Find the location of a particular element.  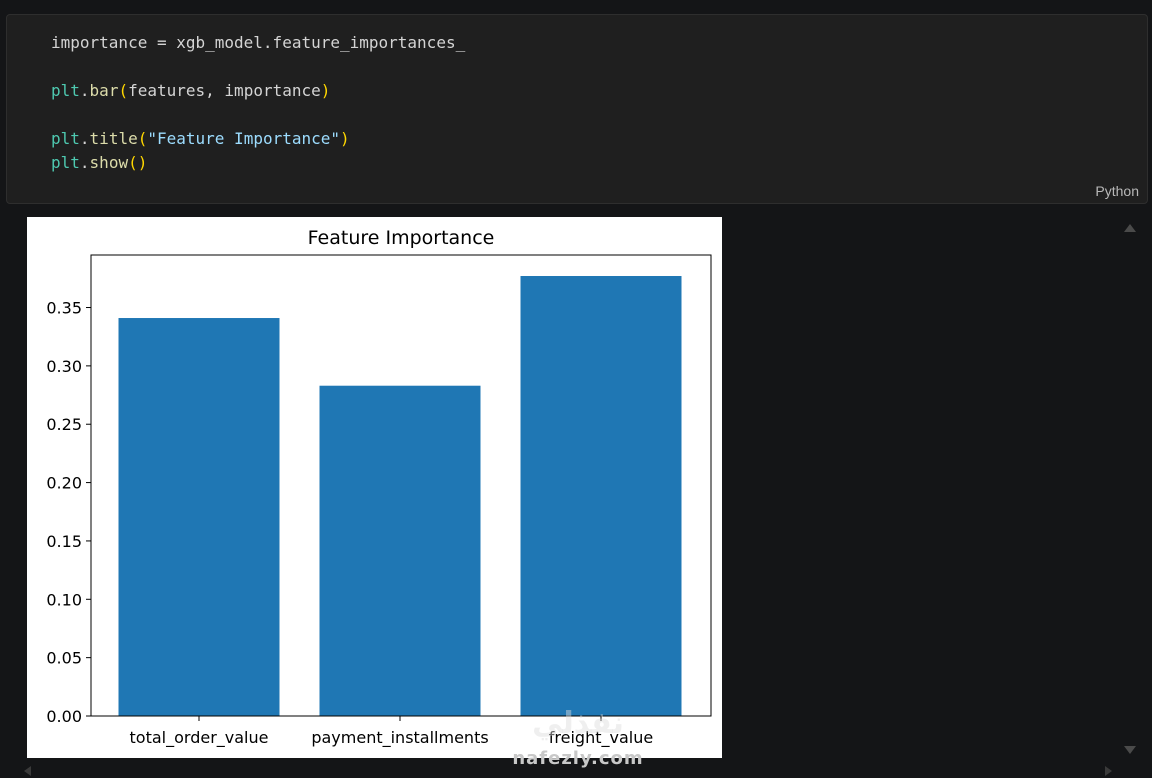

chart-title: Feature Importance is located at coordinates (401, 238).